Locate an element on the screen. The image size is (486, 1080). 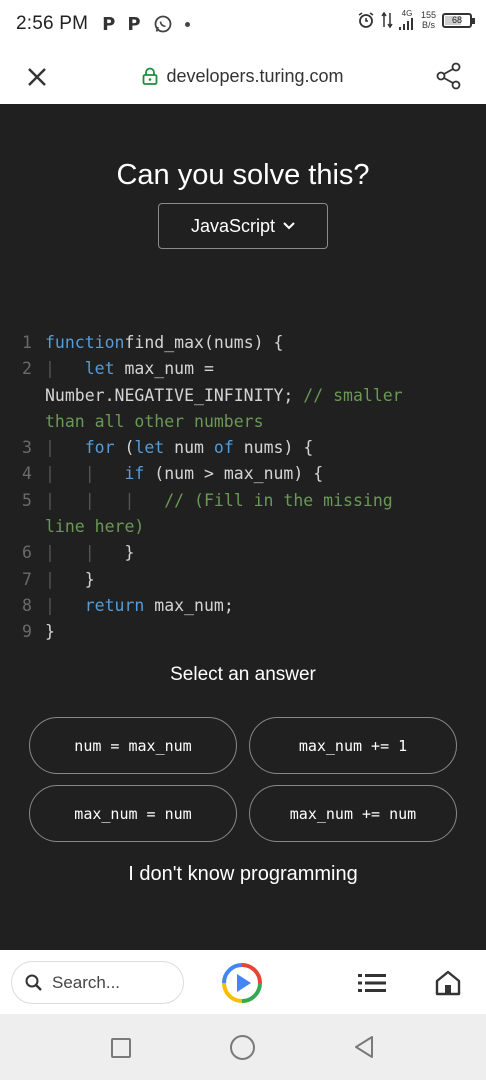
code-text: | return max_num; is located at coordinates (139, 605).